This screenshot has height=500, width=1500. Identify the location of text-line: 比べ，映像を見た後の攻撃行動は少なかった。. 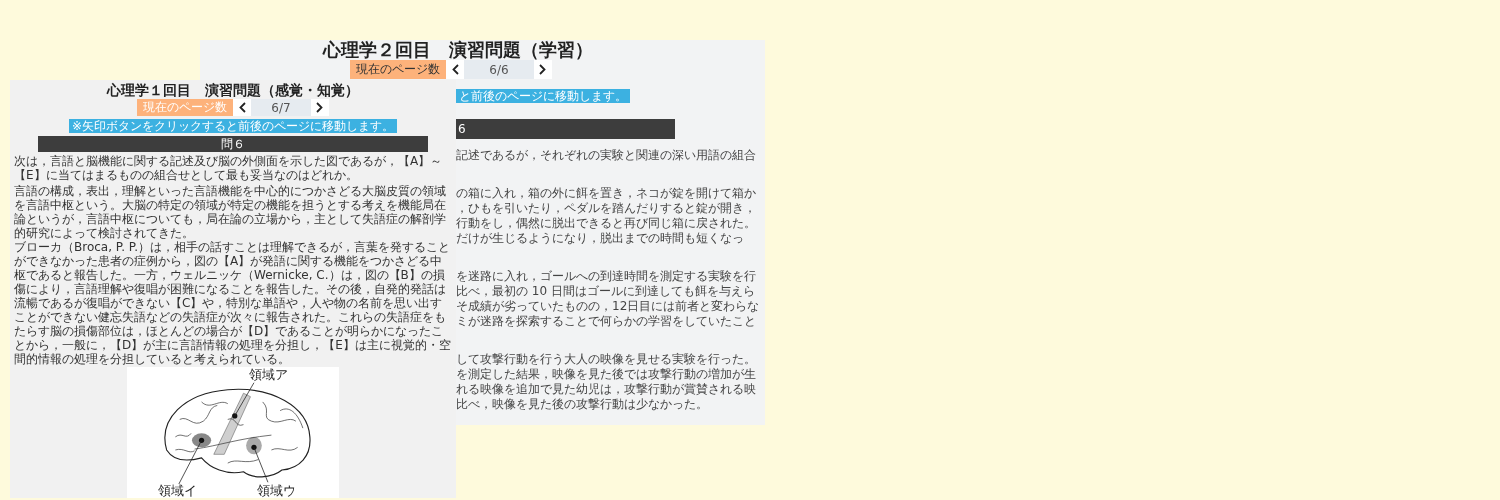
(582, 404).